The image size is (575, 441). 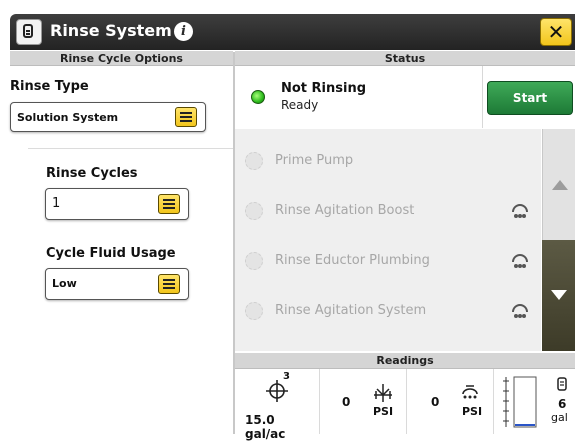 I want to click on nozzle-pressure-icon, so click(x=470, y=392).